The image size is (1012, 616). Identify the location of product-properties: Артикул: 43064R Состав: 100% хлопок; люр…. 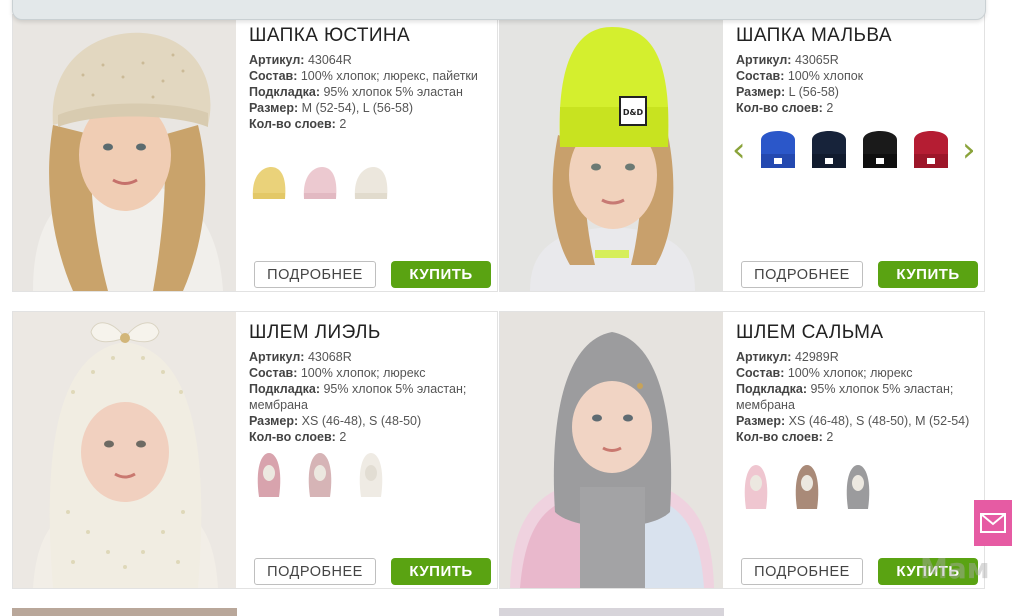
(370, 92).